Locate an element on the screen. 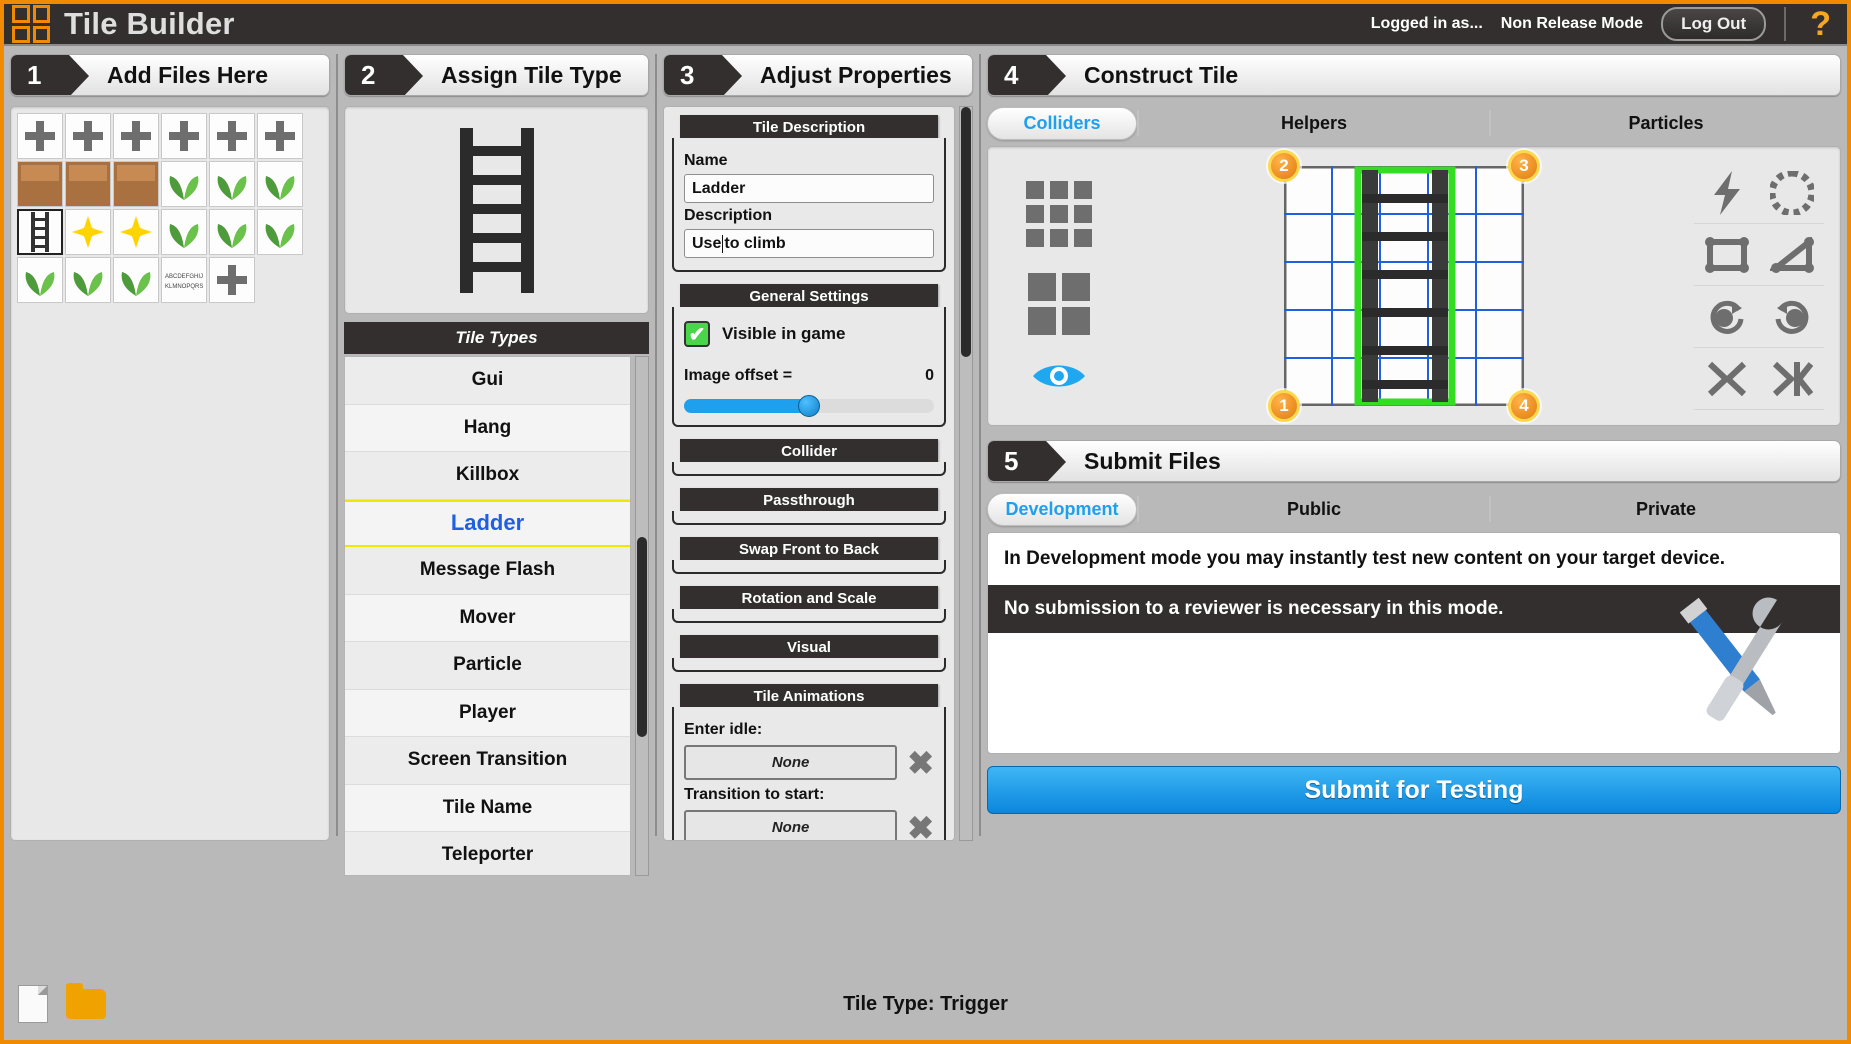  image-offset-slider is located at coordinates (809, 406).